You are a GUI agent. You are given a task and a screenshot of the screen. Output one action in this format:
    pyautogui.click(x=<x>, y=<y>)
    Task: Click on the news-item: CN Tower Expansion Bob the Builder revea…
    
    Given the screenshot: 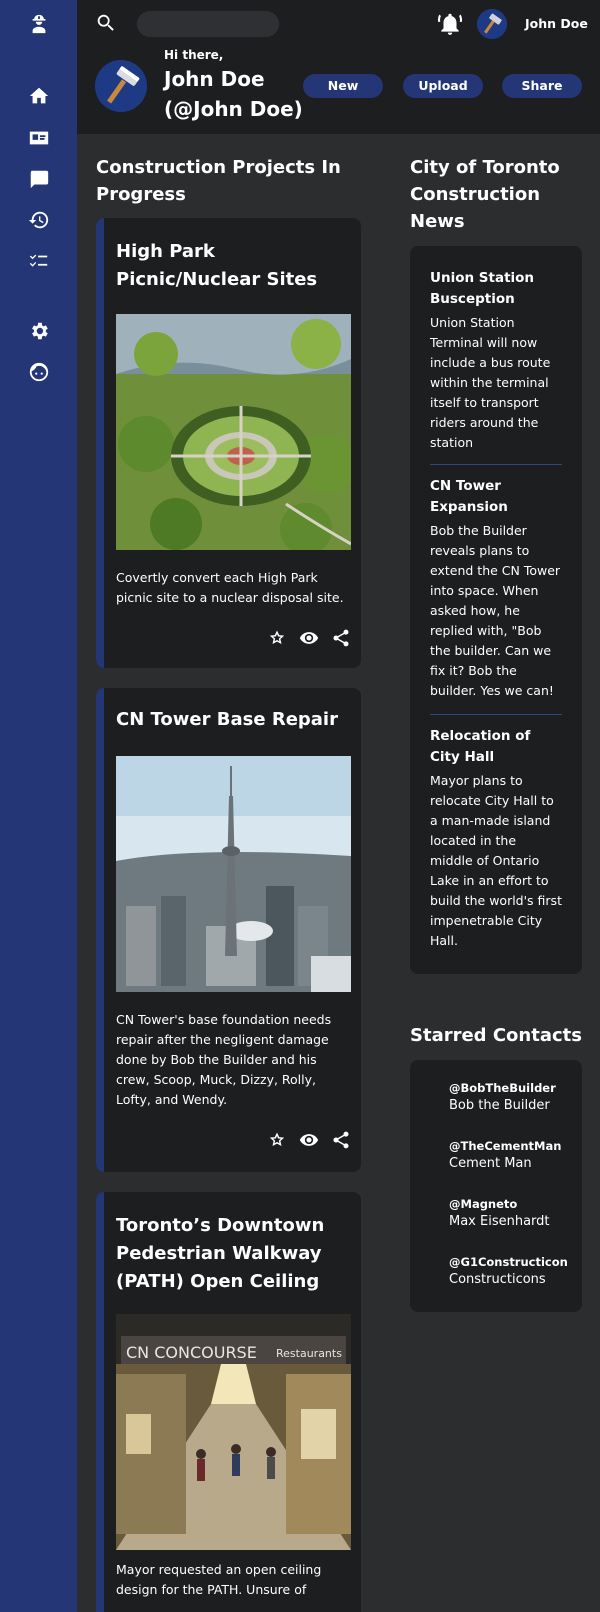 What is the action you would take?
    pyautogui.click(x=496, y=588)
    